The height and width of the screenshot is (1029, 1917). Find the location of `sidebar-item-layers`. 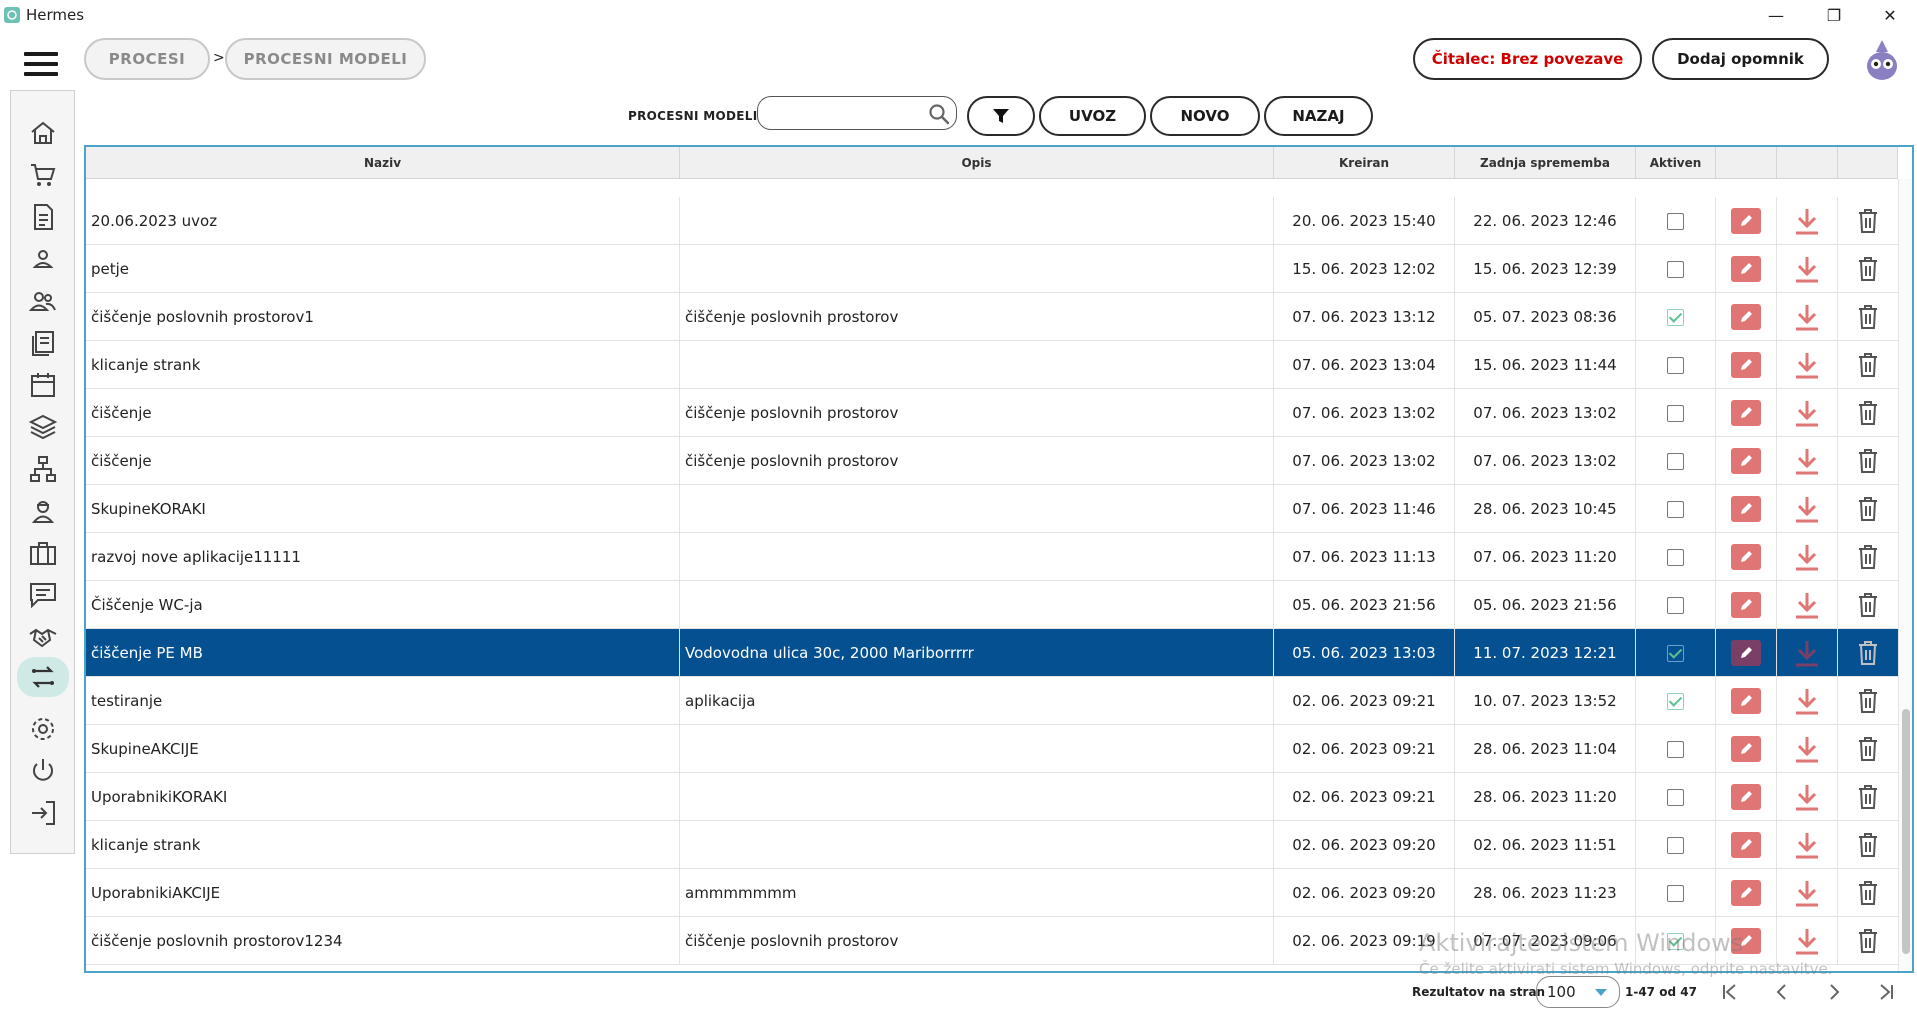

sidebar-item-layers is located at coordinates (43, 427).